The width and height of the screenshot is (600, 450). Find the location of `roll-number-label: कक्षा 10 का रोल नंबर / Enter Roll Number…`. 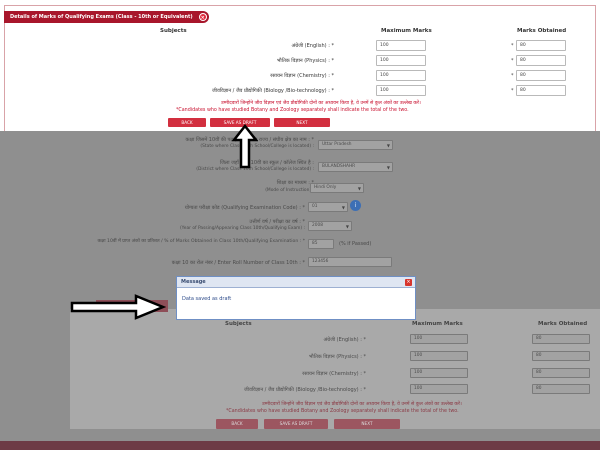

roll-number-label: कक्षा 10 का रोल नंबर / Enter Roll Number… is located at coordinates (238, 263).